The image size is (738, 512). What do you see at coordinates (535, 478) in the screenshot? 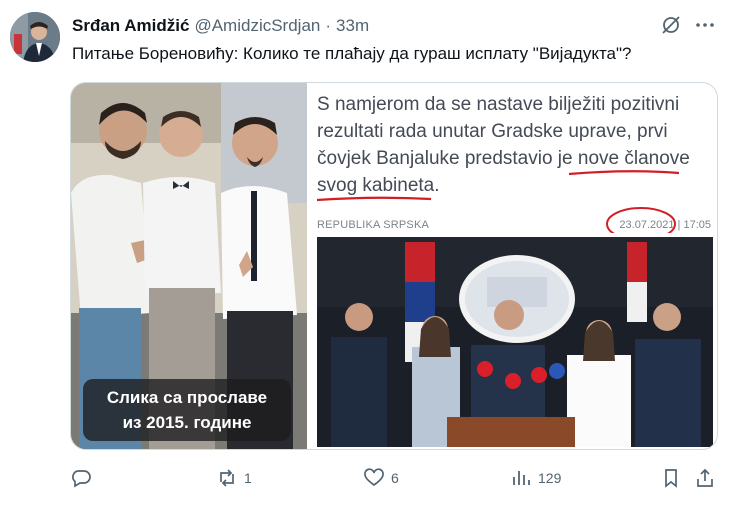
I see `views-button: 129` at bounding box center [535, 478].